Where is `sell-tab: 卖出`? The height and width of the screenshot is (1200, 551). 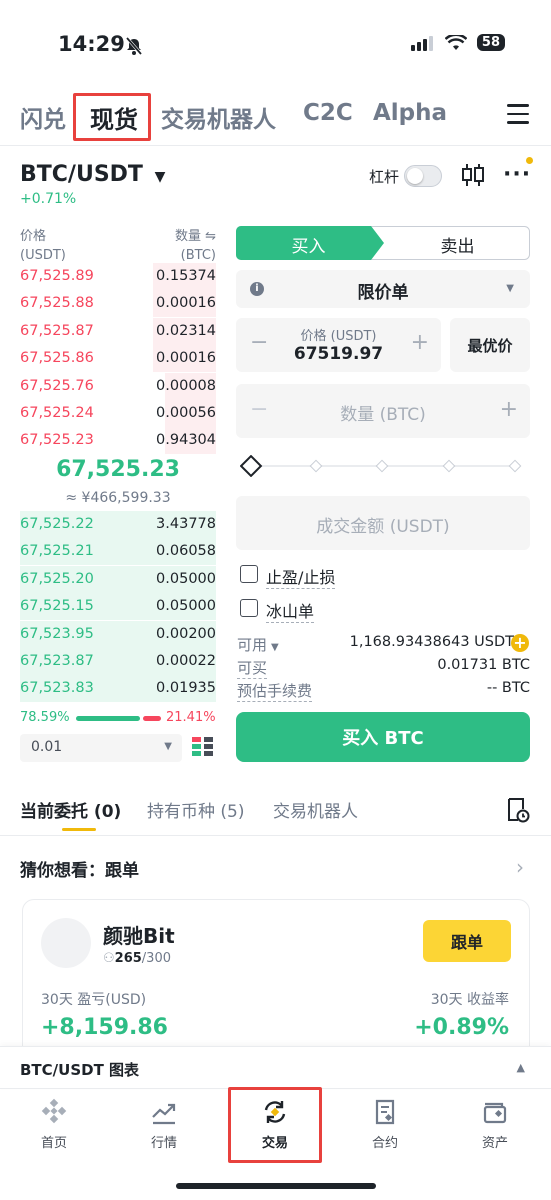
sell-tab: 卖出 is located at coordinates (457, 244).